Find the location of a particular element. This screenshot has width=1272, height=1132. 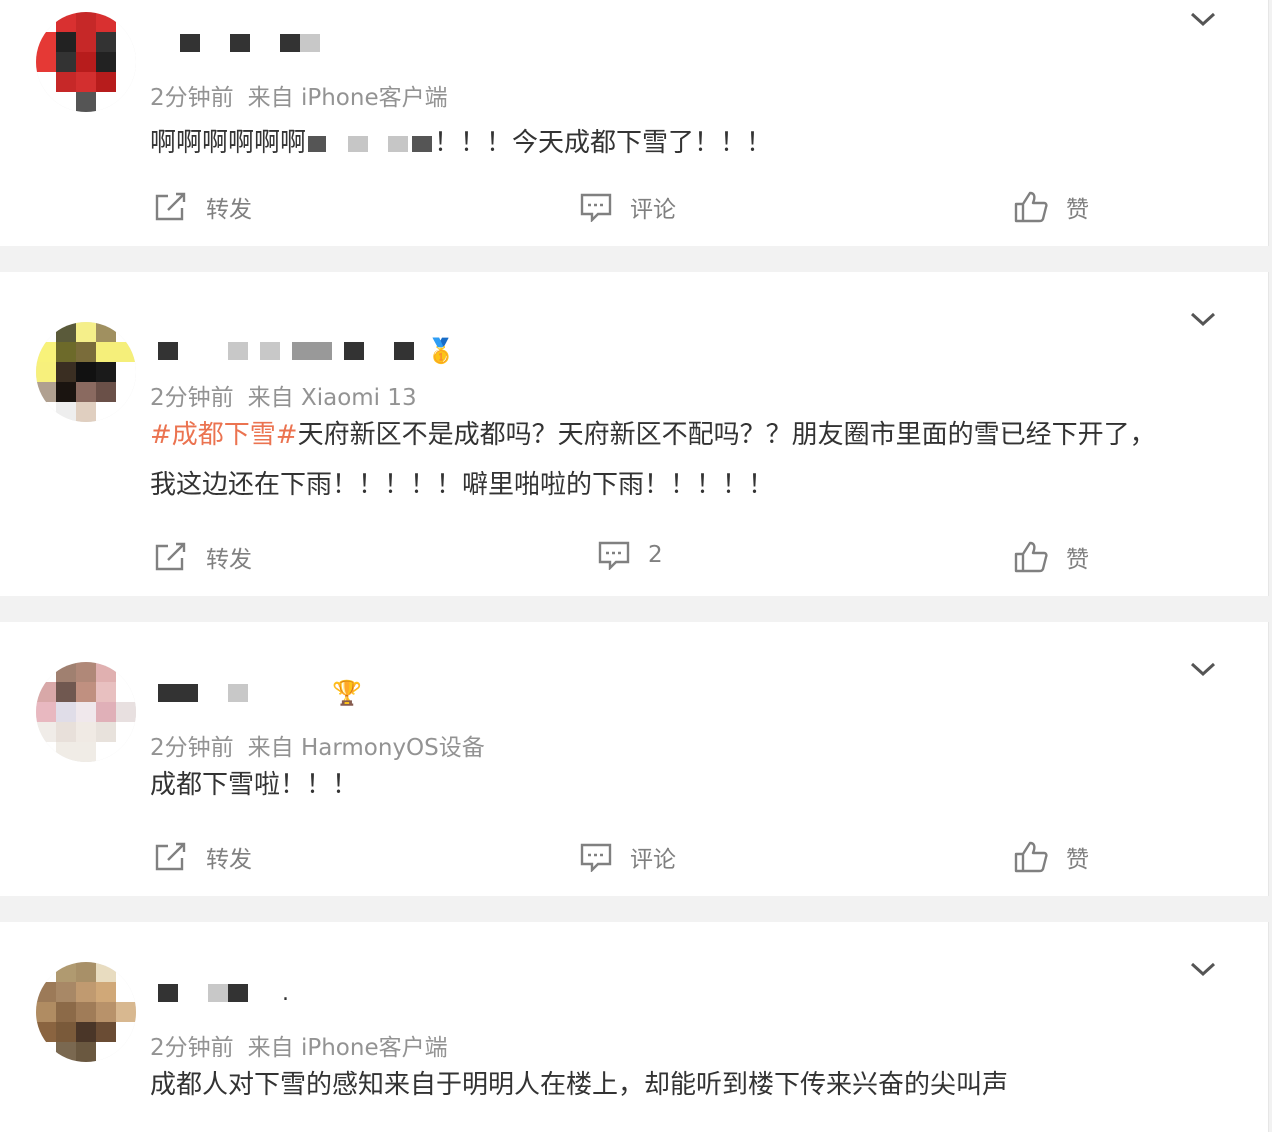

post-meta: 2分钟前 来自 HarmonyOS设备 is located at coordinates (317, 745).